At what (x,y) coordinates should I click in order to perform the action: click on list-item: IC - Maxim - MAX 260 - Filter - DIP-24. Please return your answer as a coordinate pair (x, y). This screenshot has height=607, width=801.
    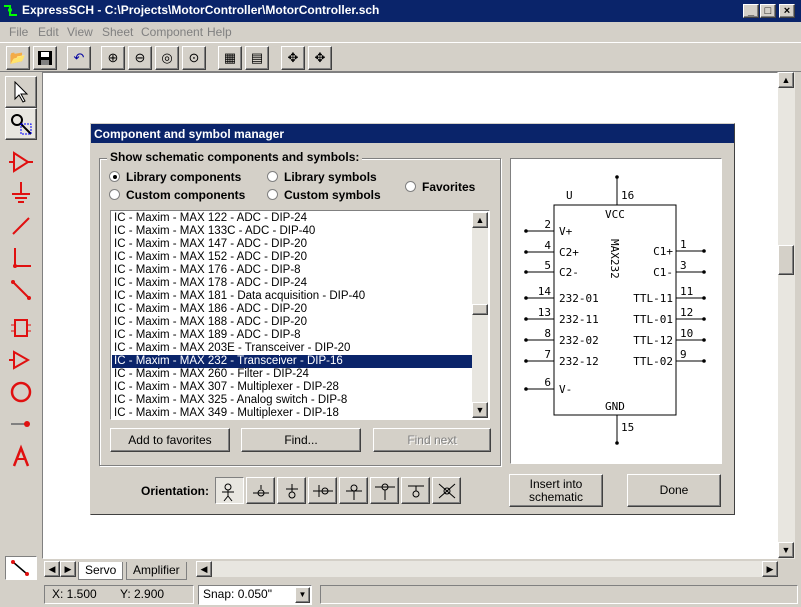
    Looking at the image, I should click on (292, 374).